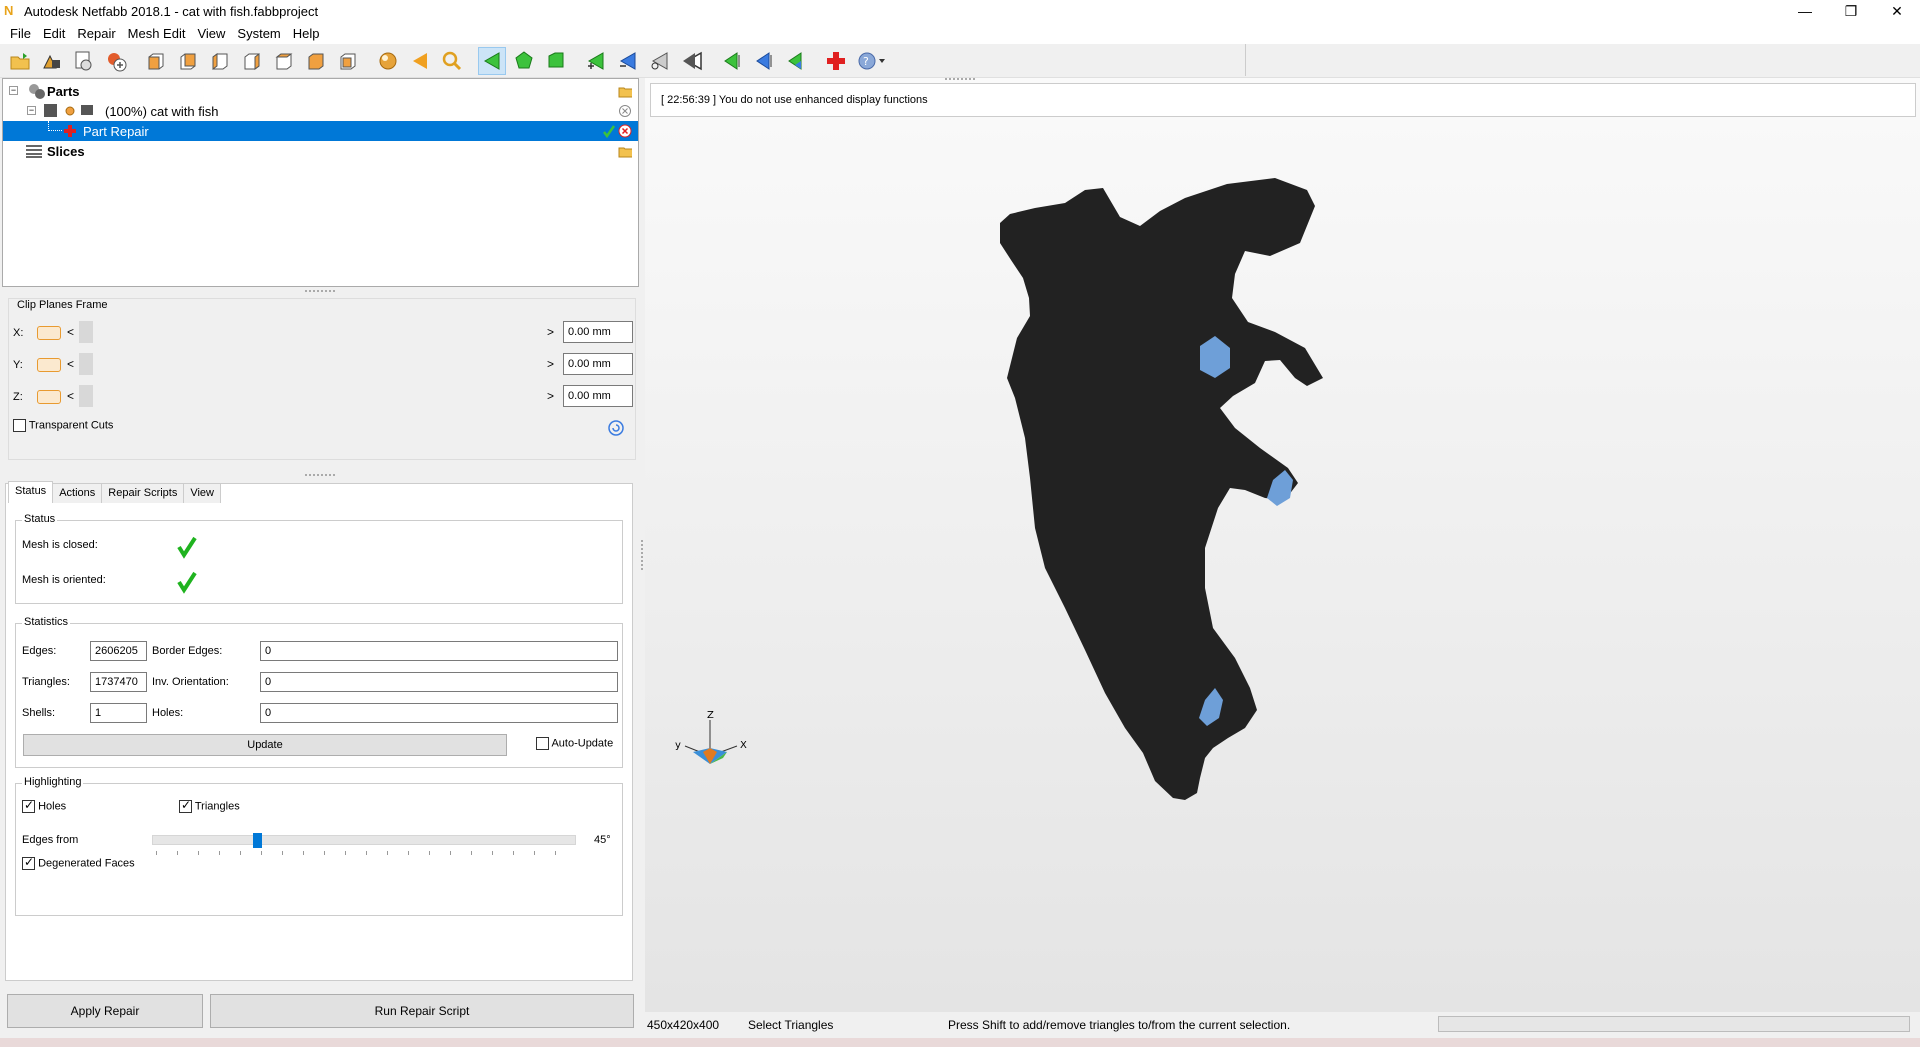 This screenshot has height=1047, width=1920. Describe the element at coordinates (86, 396) in the screenshot. I see `clip-z-slider` at that location.